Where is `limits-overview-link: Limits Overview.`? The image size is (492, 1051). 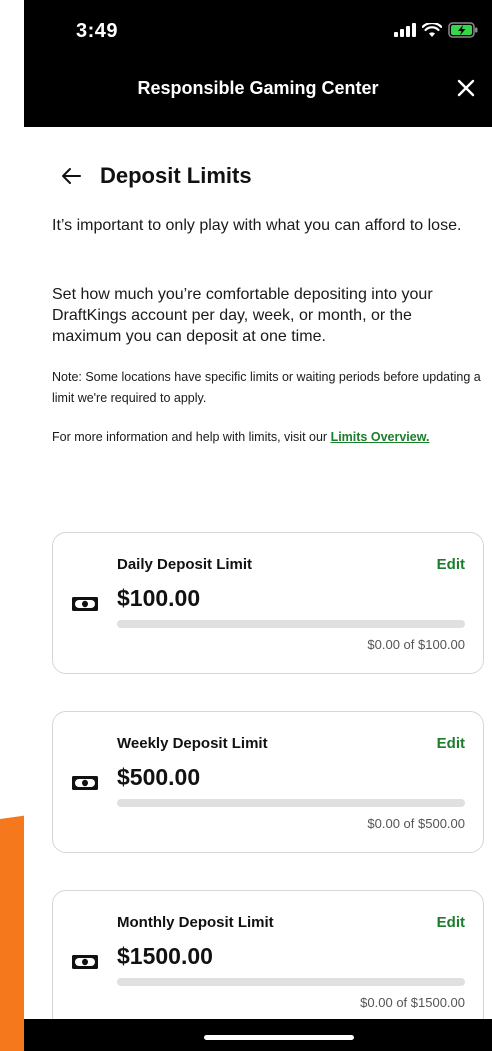 limits-overview-link: Limits Overview. is located at coordinates (380, 437).